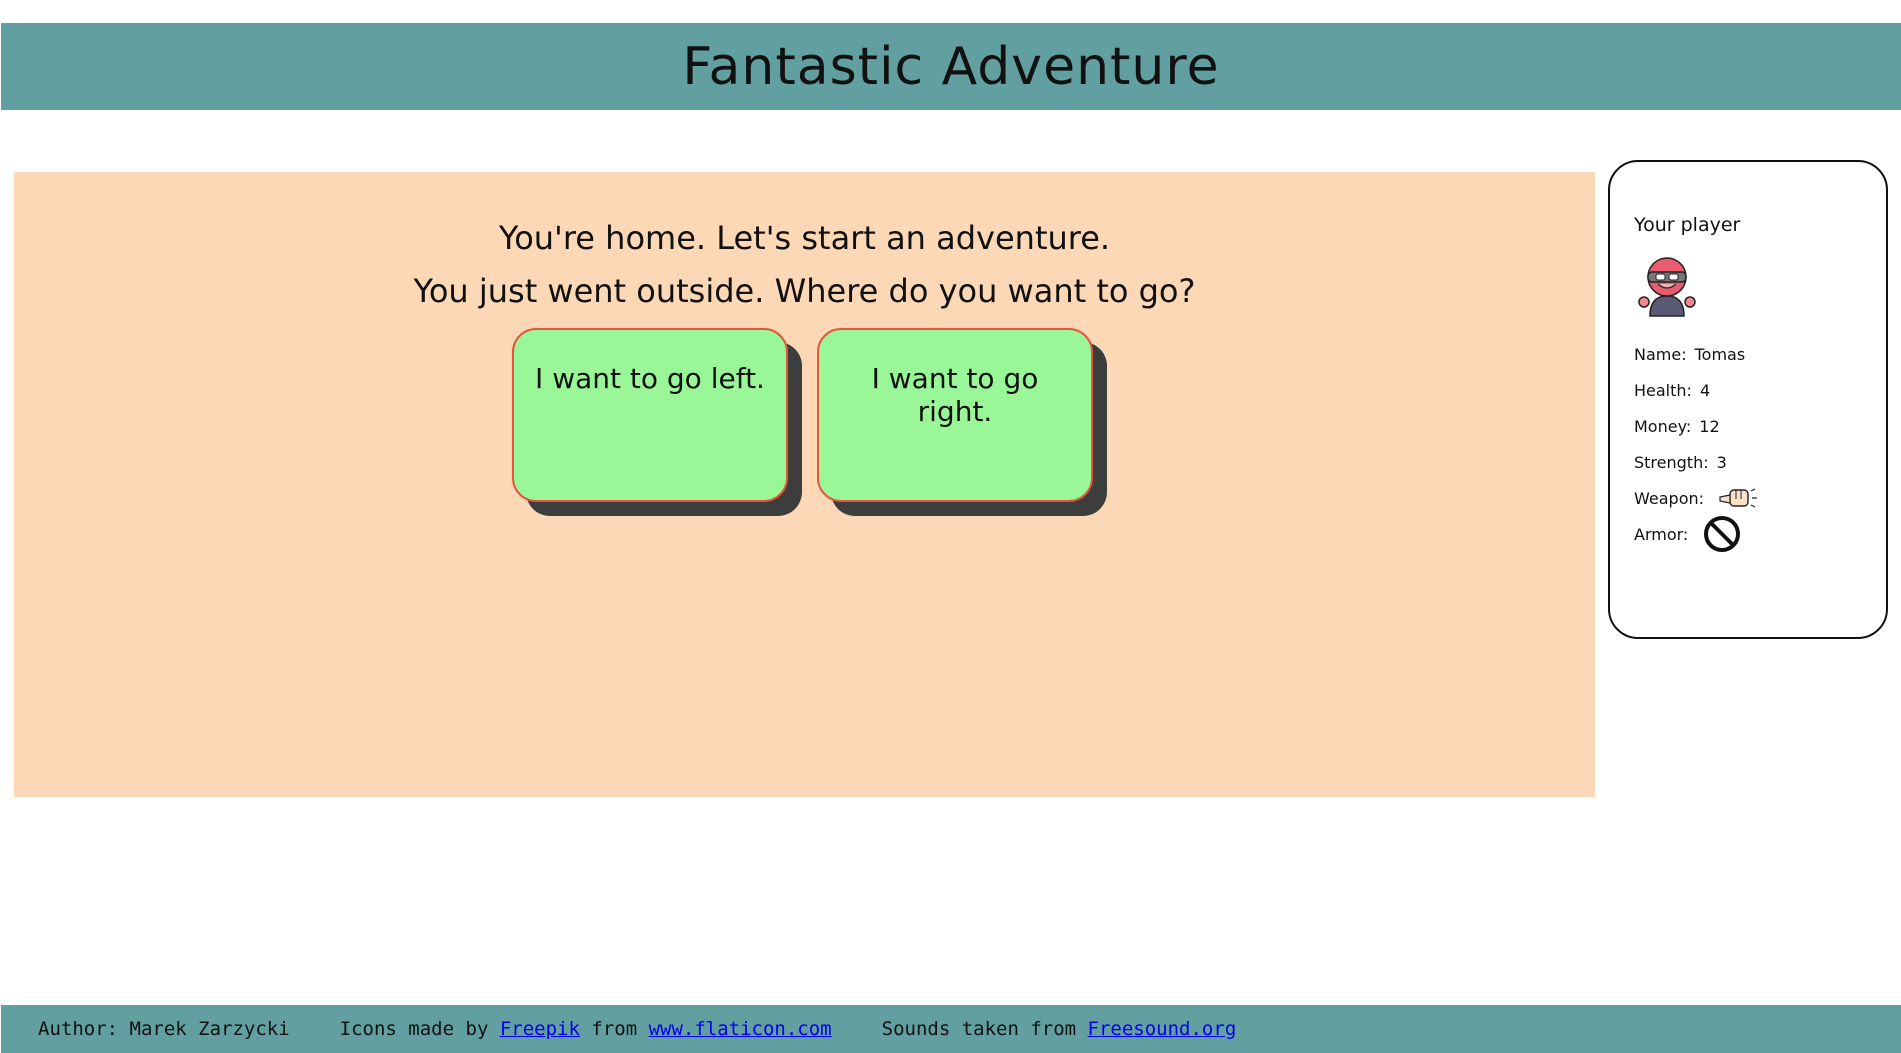  Describe the element at coordinates (1687, 225) in the screenshot. I see `player-card-title: Your player` at that location.